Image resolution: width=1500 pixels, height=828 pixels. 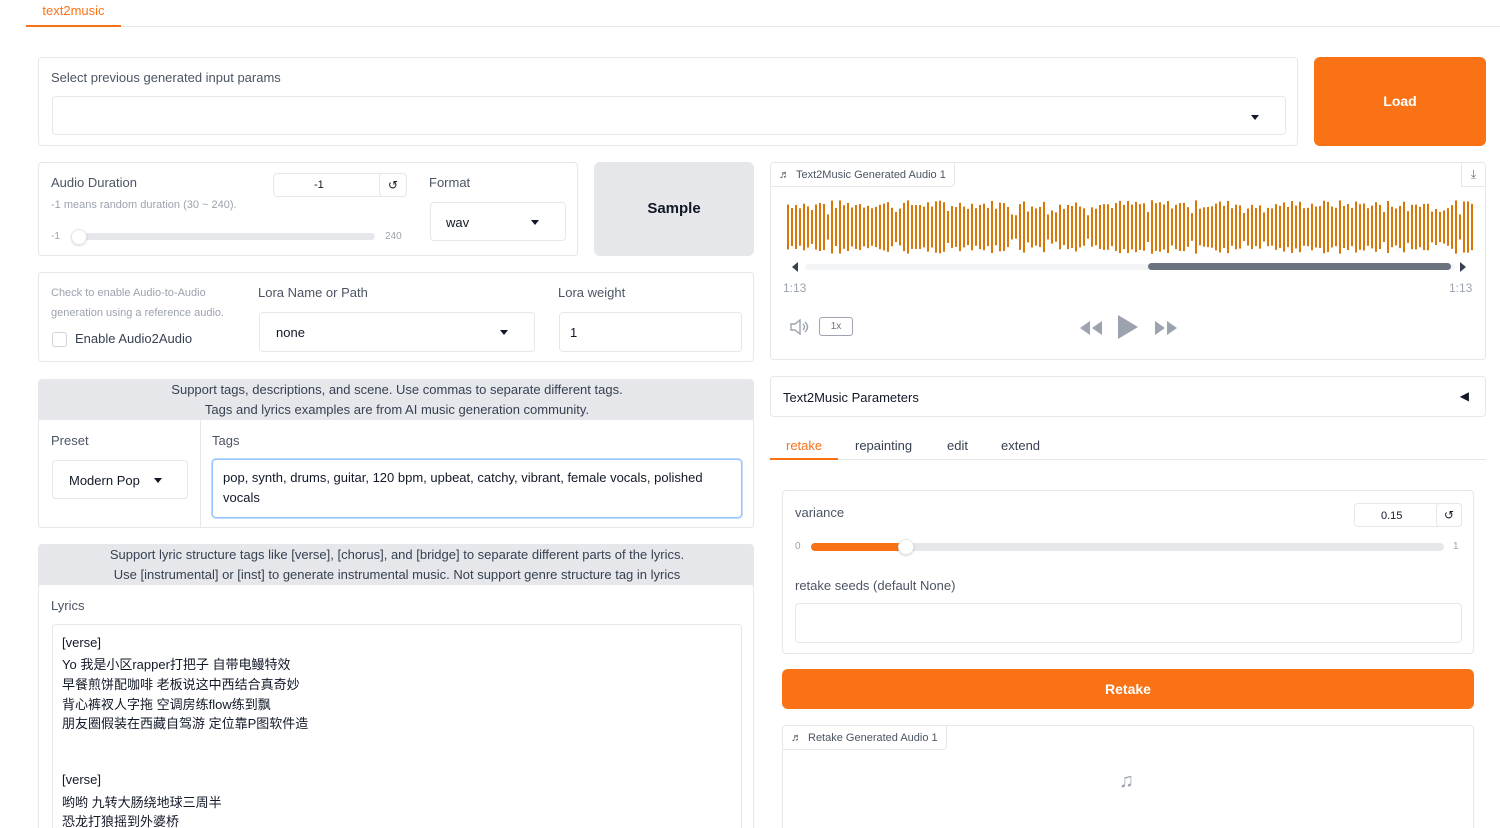 I want to click on audio2audio-checkbox, so click(x=59, y=339).